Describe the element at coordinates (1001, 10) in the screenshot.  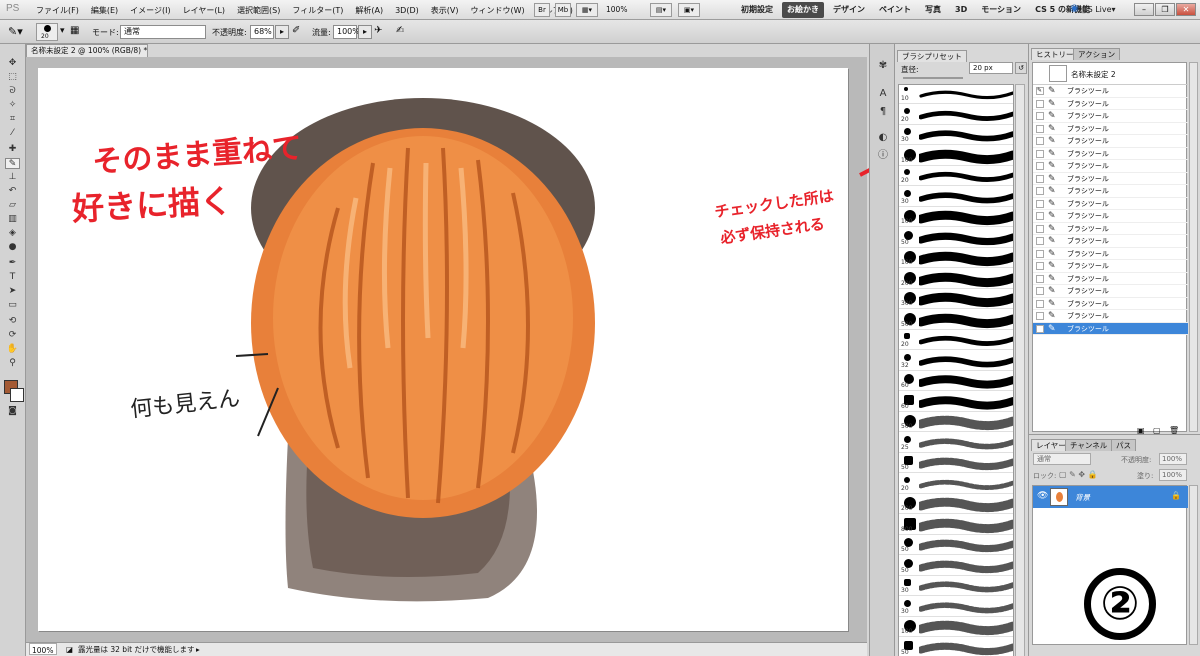
I see `workspace-motion: モーション` at that location.